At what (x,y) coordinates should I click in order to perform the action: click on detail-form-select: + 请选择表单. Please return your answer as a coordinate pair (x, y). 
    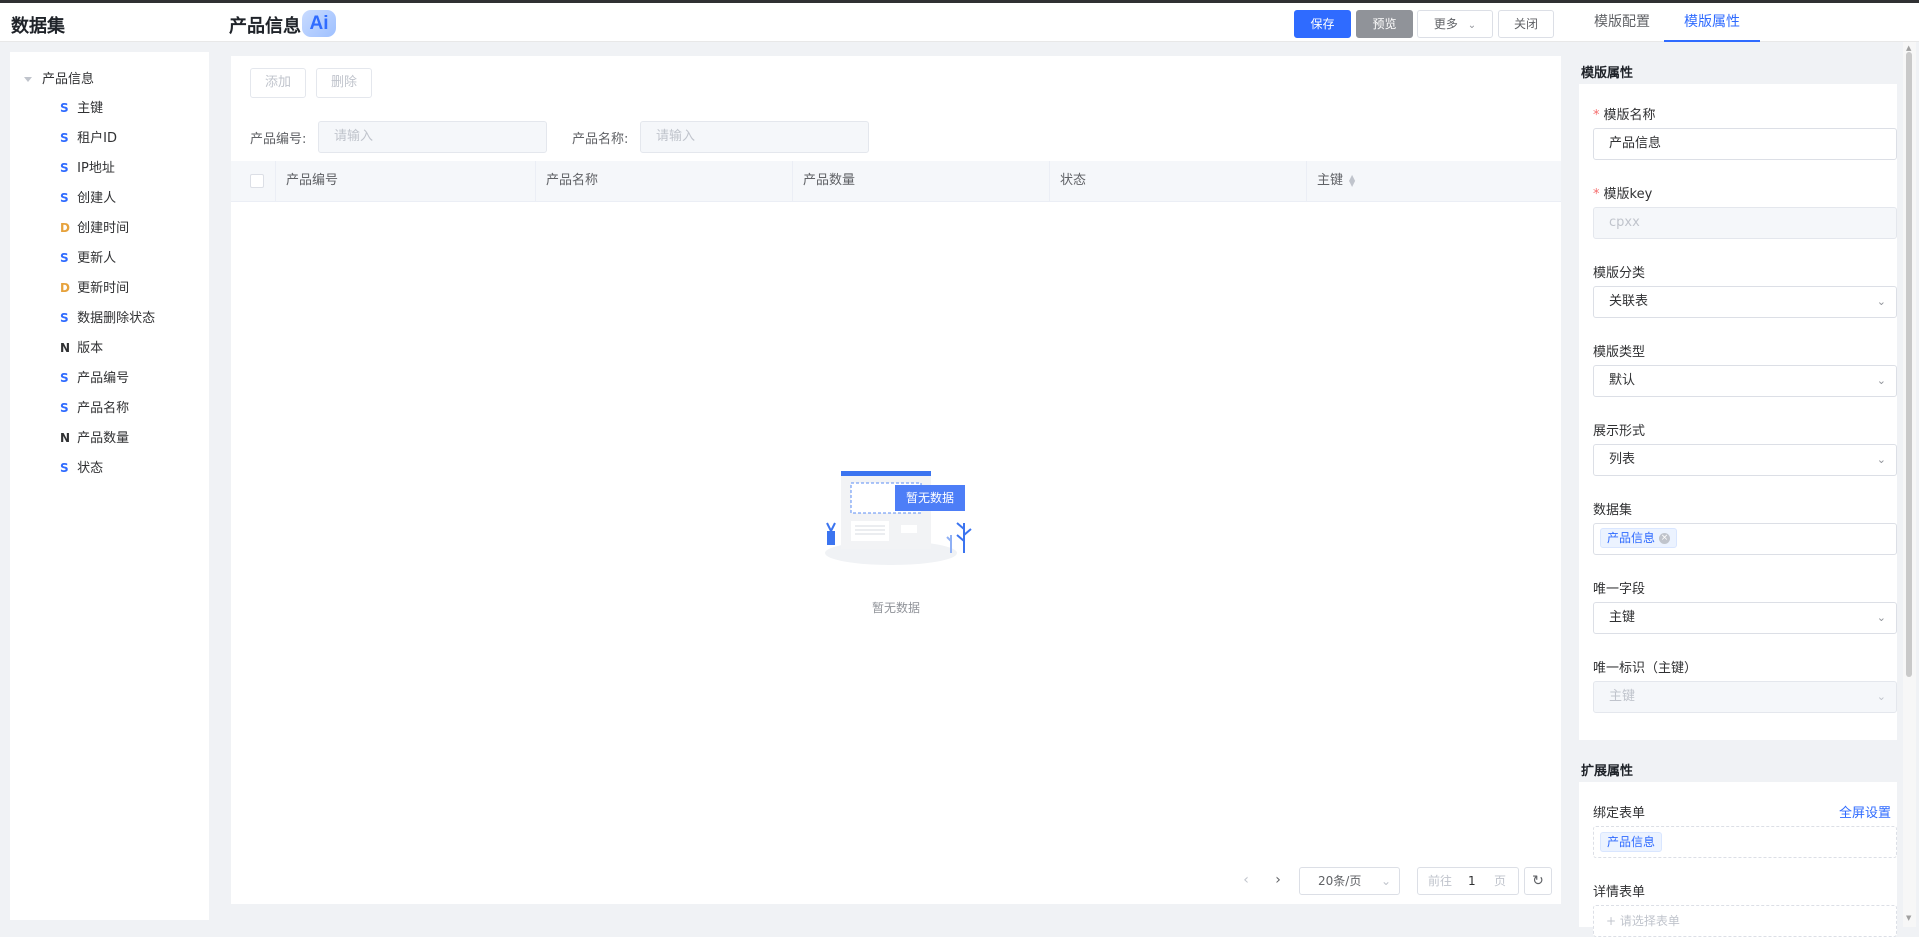
    Looking at the image, I should click on (1745, 921).